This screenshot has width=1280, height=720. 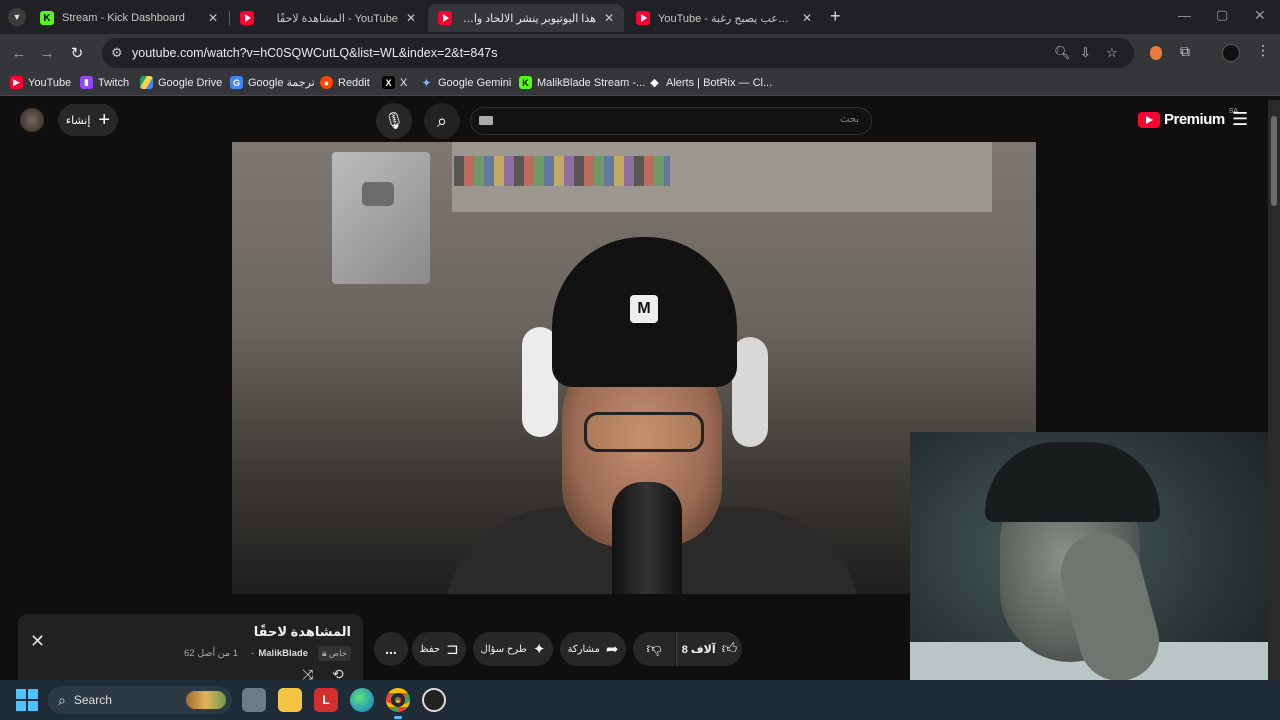 I want to click on save-button: حفظ ⊐, so click(x=439, y=649).